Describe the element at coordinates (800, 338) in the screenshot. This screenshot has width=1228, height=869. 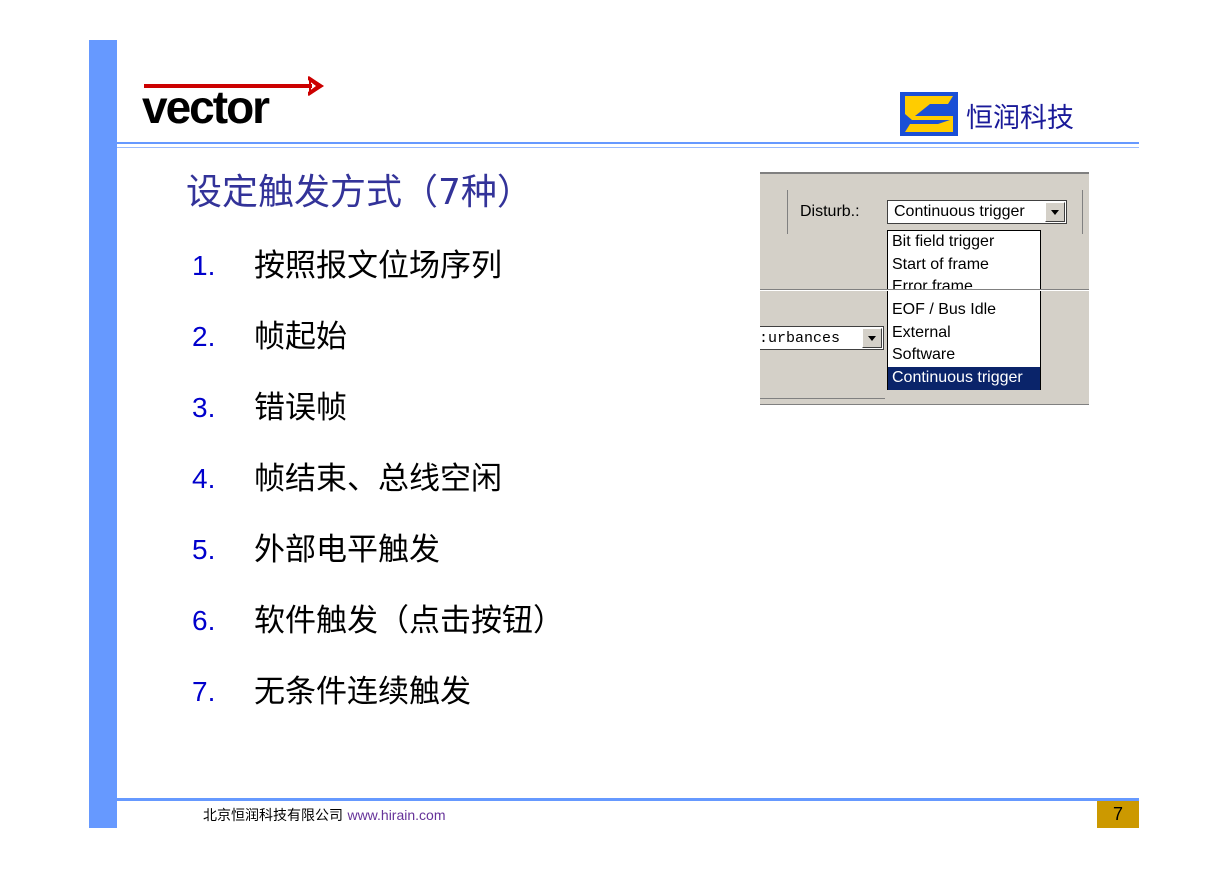
I see `disturbances-combobox-value: :urbances` at that location.